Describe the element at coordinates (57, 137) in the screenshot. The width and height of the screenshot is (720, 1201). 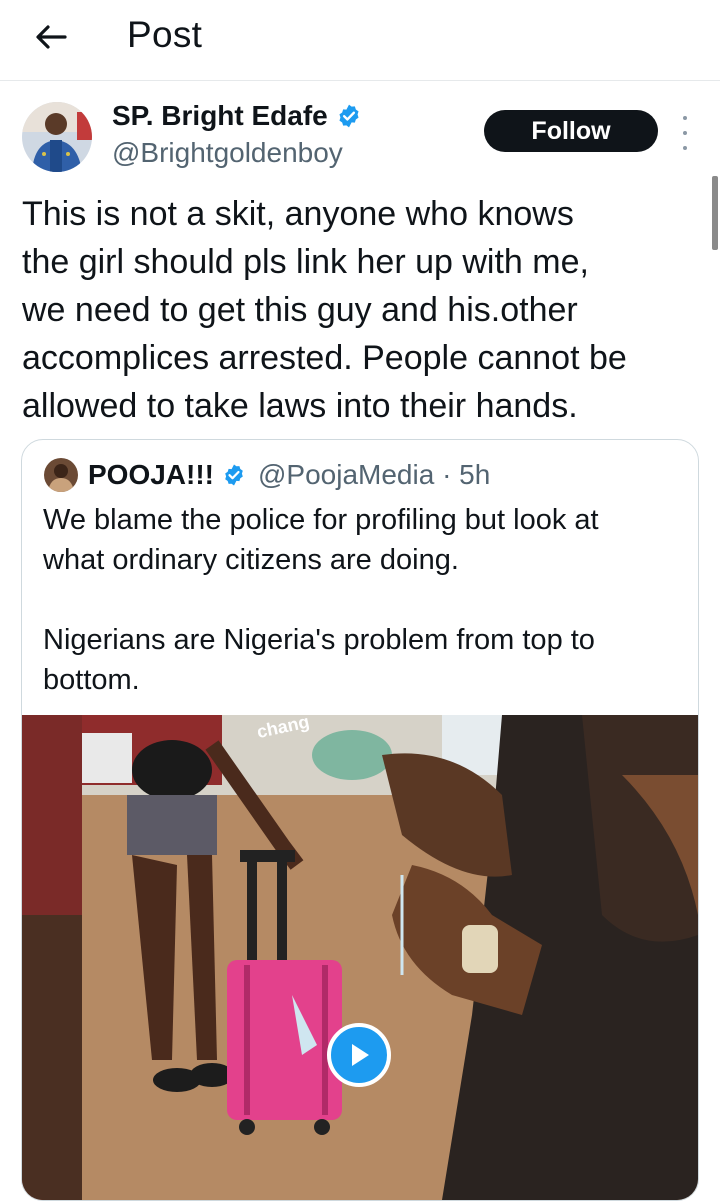
I see `avatar` at that location.